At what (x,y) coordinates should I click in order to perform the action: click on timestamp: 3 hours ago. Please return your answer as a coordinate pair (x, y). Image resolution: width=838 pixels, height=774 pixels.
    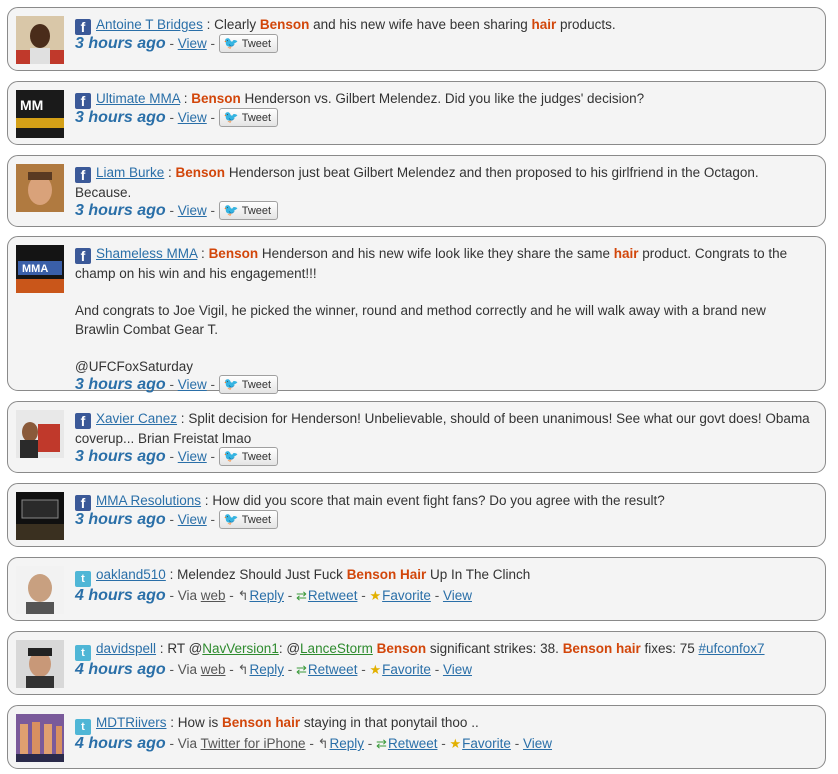
    Looking at the image, I should click on (120, 117).